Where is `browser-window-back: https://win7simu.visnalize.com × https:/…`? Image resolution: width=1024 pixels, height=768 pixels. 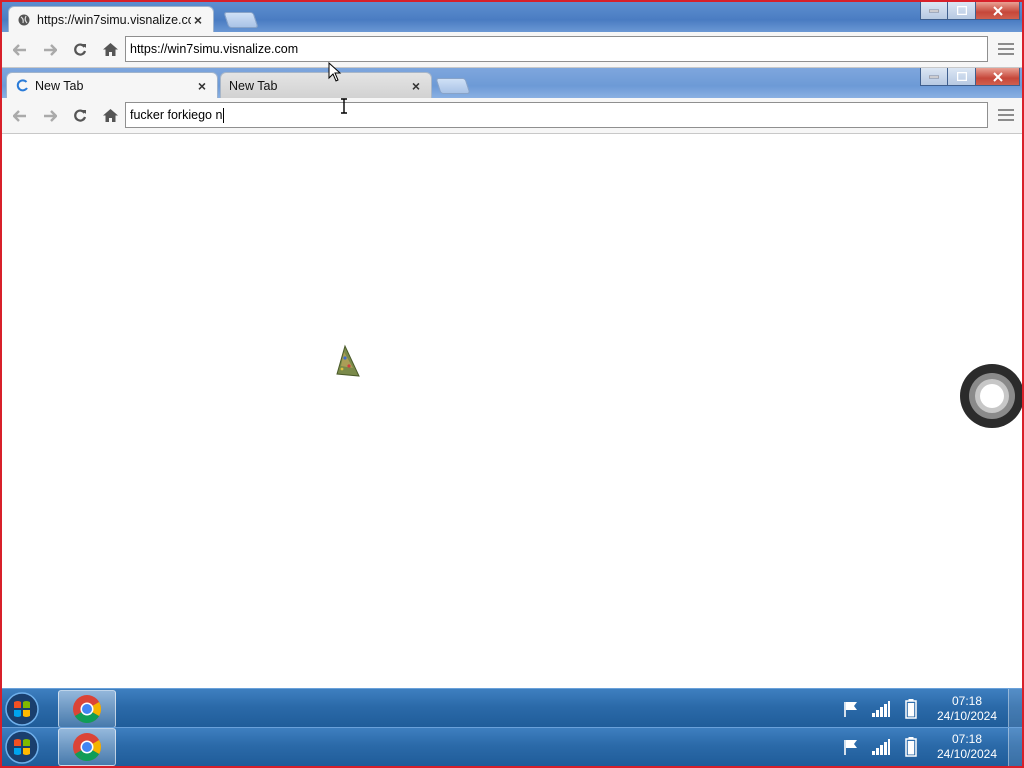 browser-window-back: https://win7simu.visnalize.com × https:/… is located at coordinates (512, 35).